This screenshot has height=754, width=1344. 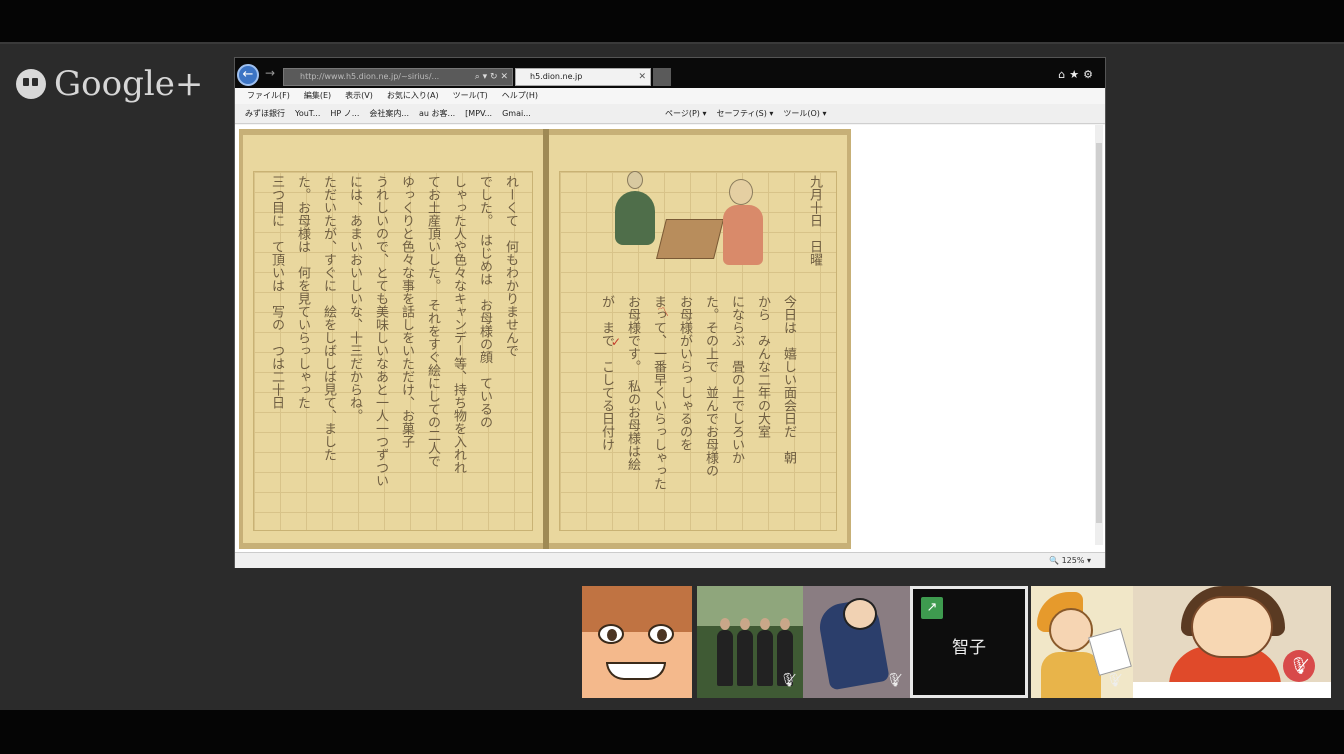 What do you see at coordinates (804, 113) in the screenshot?
I see `tools-menu-button: ツール(O) ▾` at bounding box center [804, 113].